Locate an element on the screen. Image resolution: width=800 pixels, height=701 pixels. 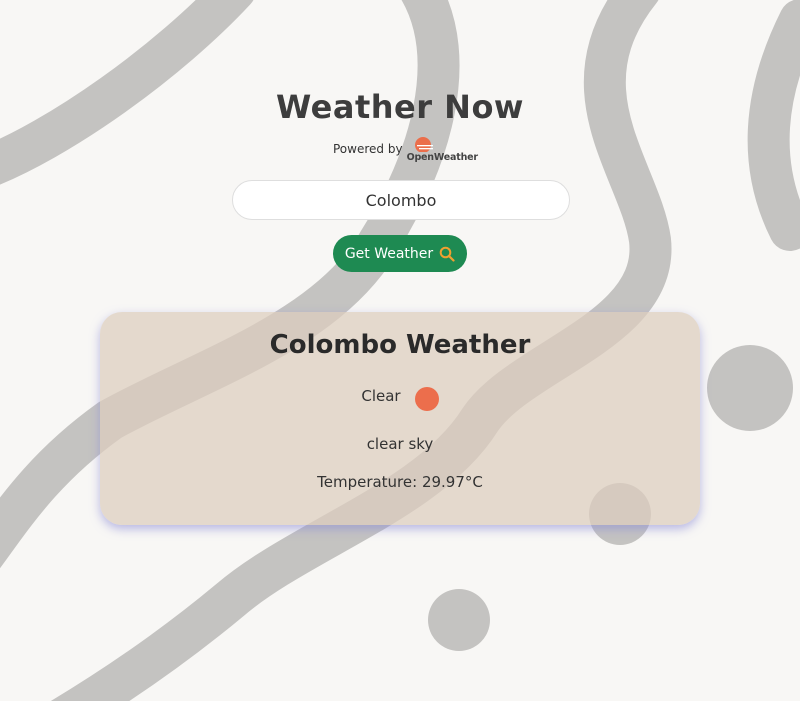
city-search-input is located at coordinates (401, 200).